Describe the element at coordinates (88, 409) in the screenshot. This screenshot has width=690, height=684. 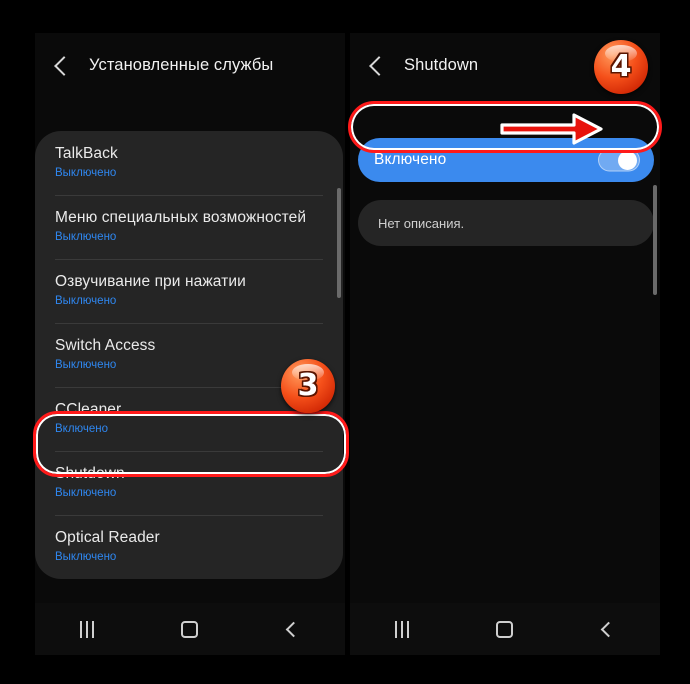
I see `service-name: CCleaner` at that location.